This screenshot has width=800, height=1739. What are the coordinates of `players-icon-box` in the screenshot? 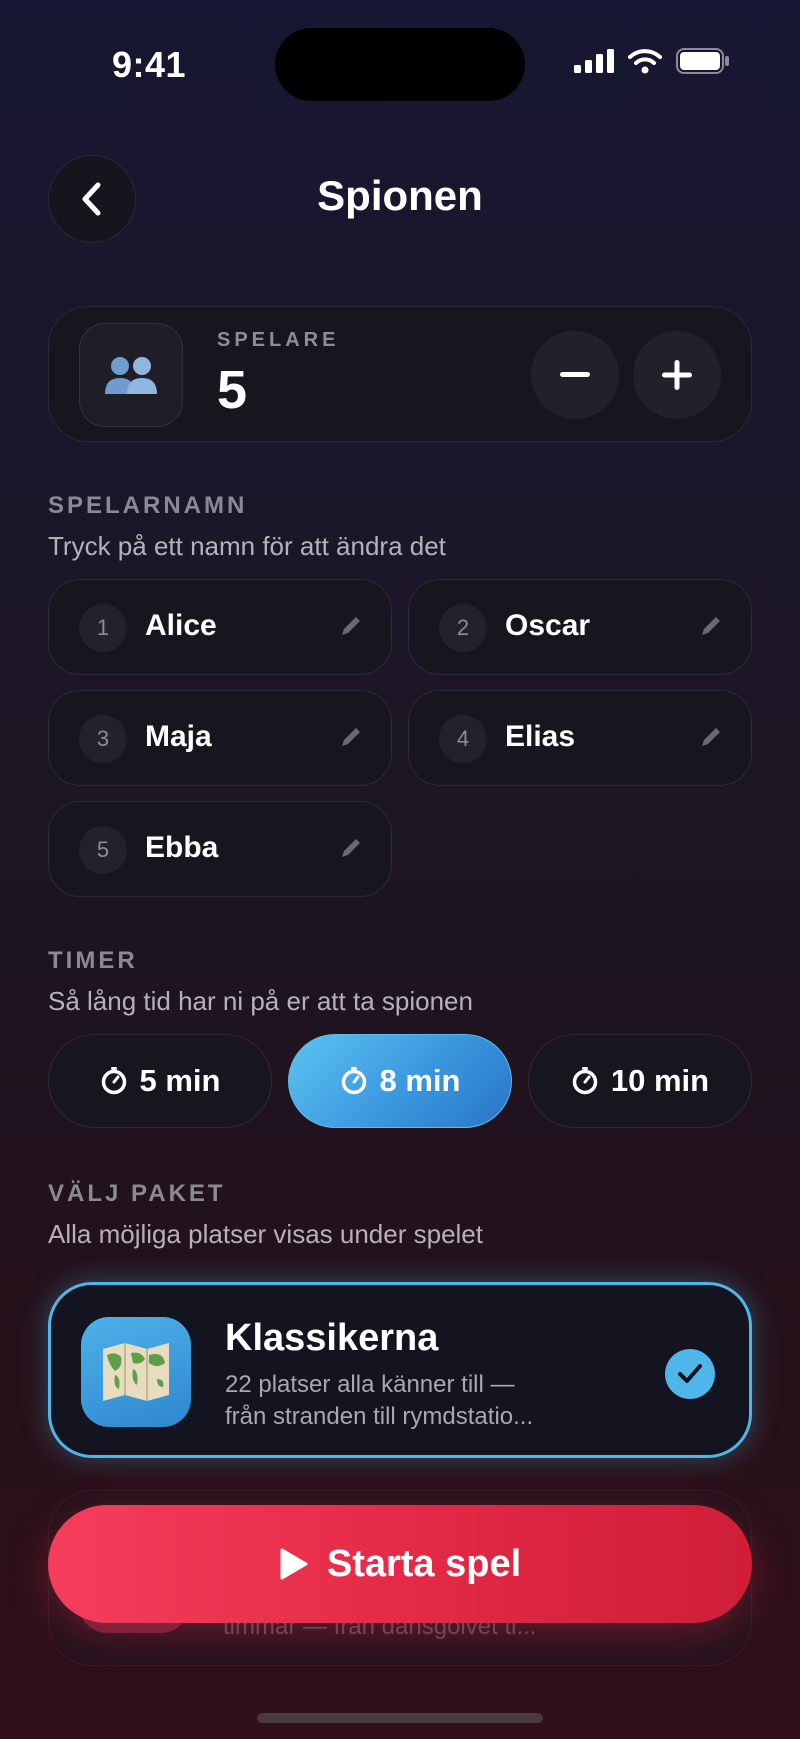 It's located at (131, 375).